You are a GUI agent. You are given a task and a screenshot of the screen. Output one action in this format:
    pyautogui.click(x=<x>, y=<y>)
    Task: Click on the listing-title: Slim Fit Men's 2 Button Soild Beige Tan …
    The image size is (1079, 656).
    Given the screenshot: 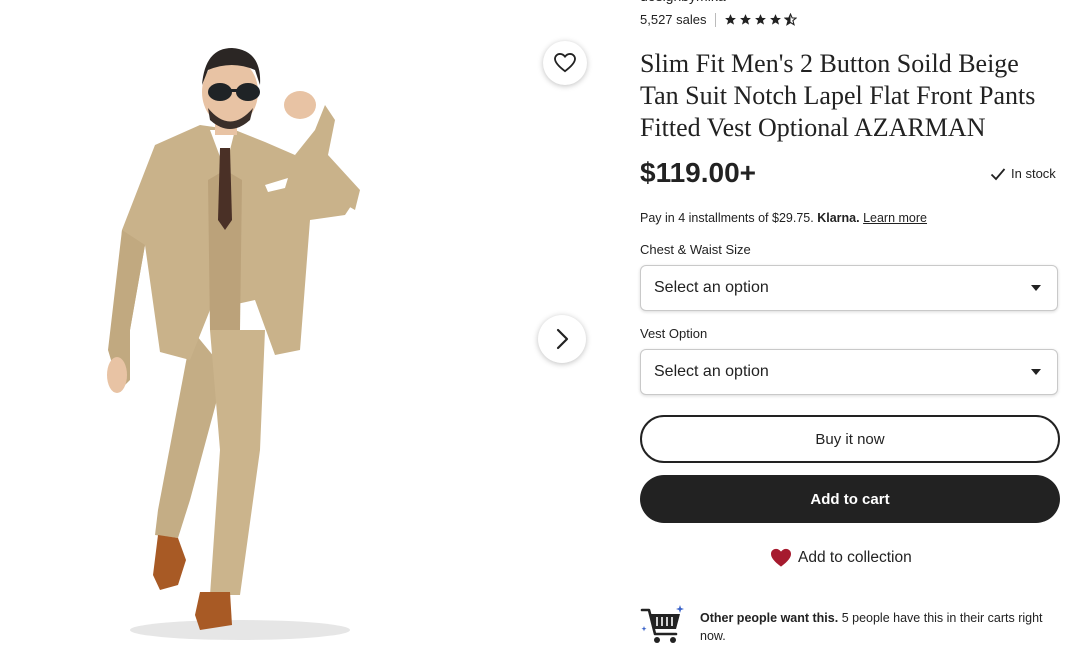 What is the action you would take?
    pyautogui.click(x=838, y=95)
    